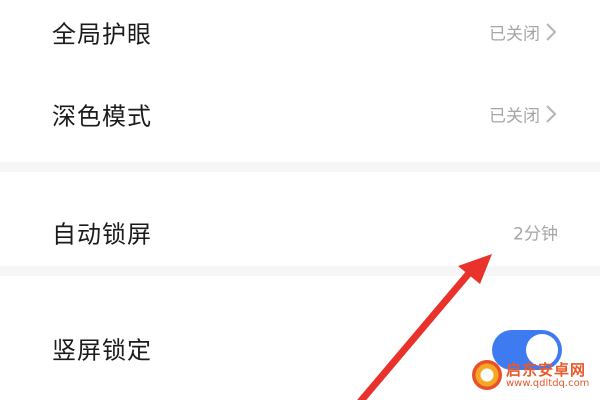 This screenshot has width=600, height=400. Describe the element at coordinates (487, 375) in the screenshot. I see `watermark-logo-icon` at that location.